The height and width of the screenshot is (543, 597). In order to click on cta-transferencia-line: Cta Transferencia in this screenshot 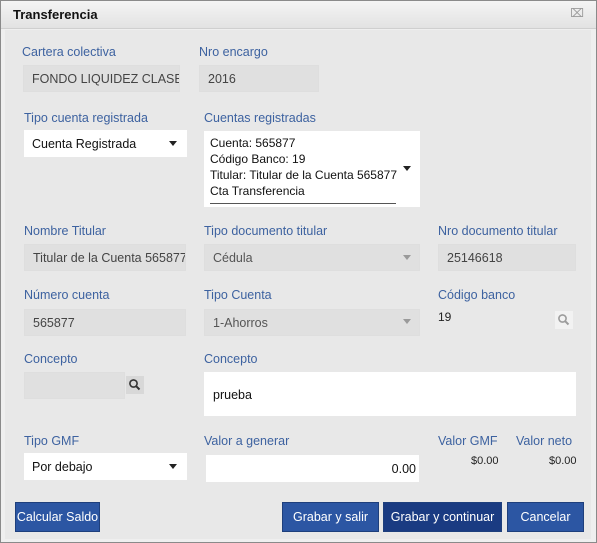, I will do `click(257, 191)`.